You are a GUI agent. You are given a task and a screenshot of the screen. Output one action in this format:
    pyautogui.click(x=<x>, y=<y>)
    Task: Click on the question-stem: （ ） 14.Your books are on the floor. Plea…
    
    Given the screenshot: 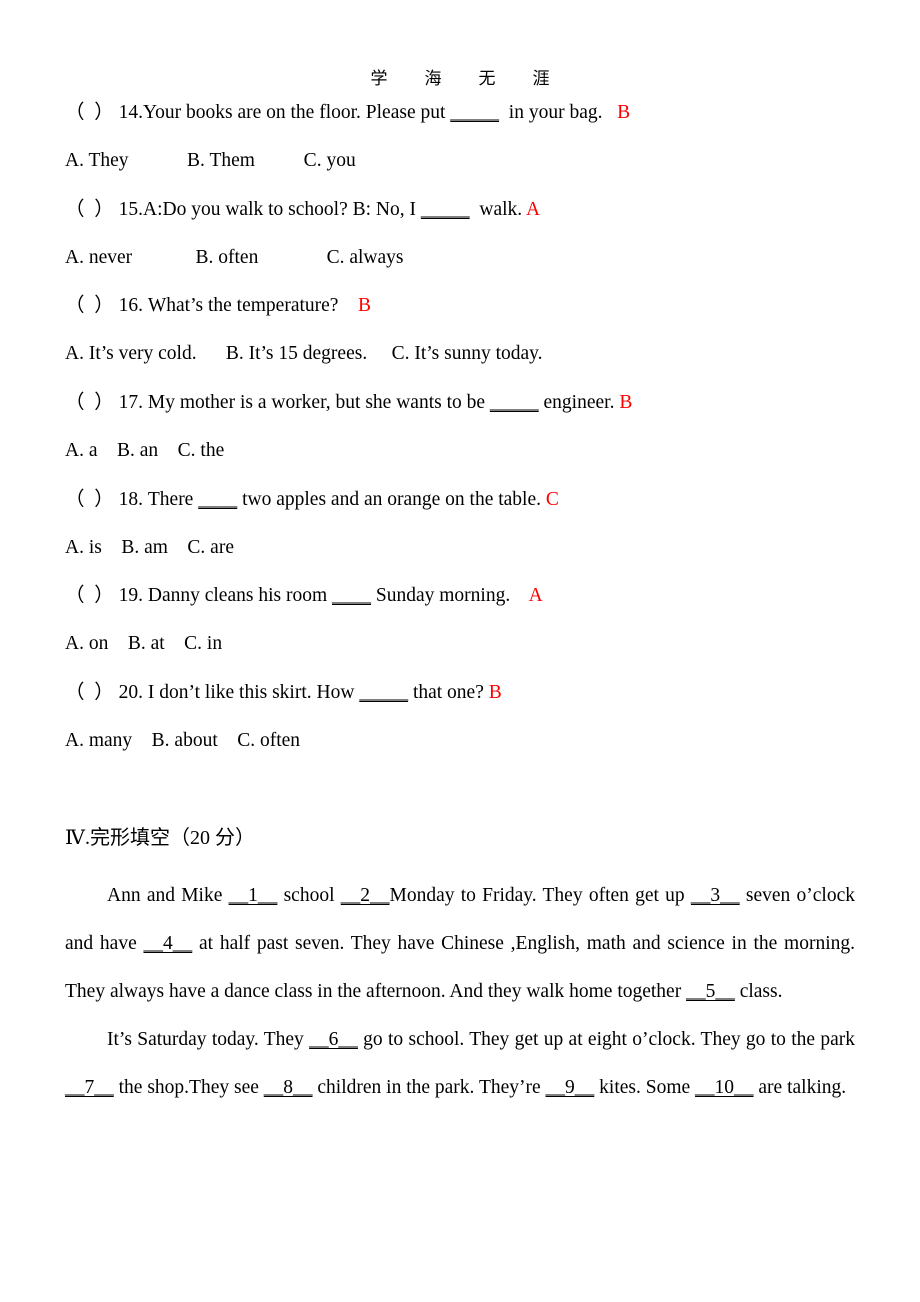 What is the action you would take?
    pyautogui.click(x=465, y=113)
    